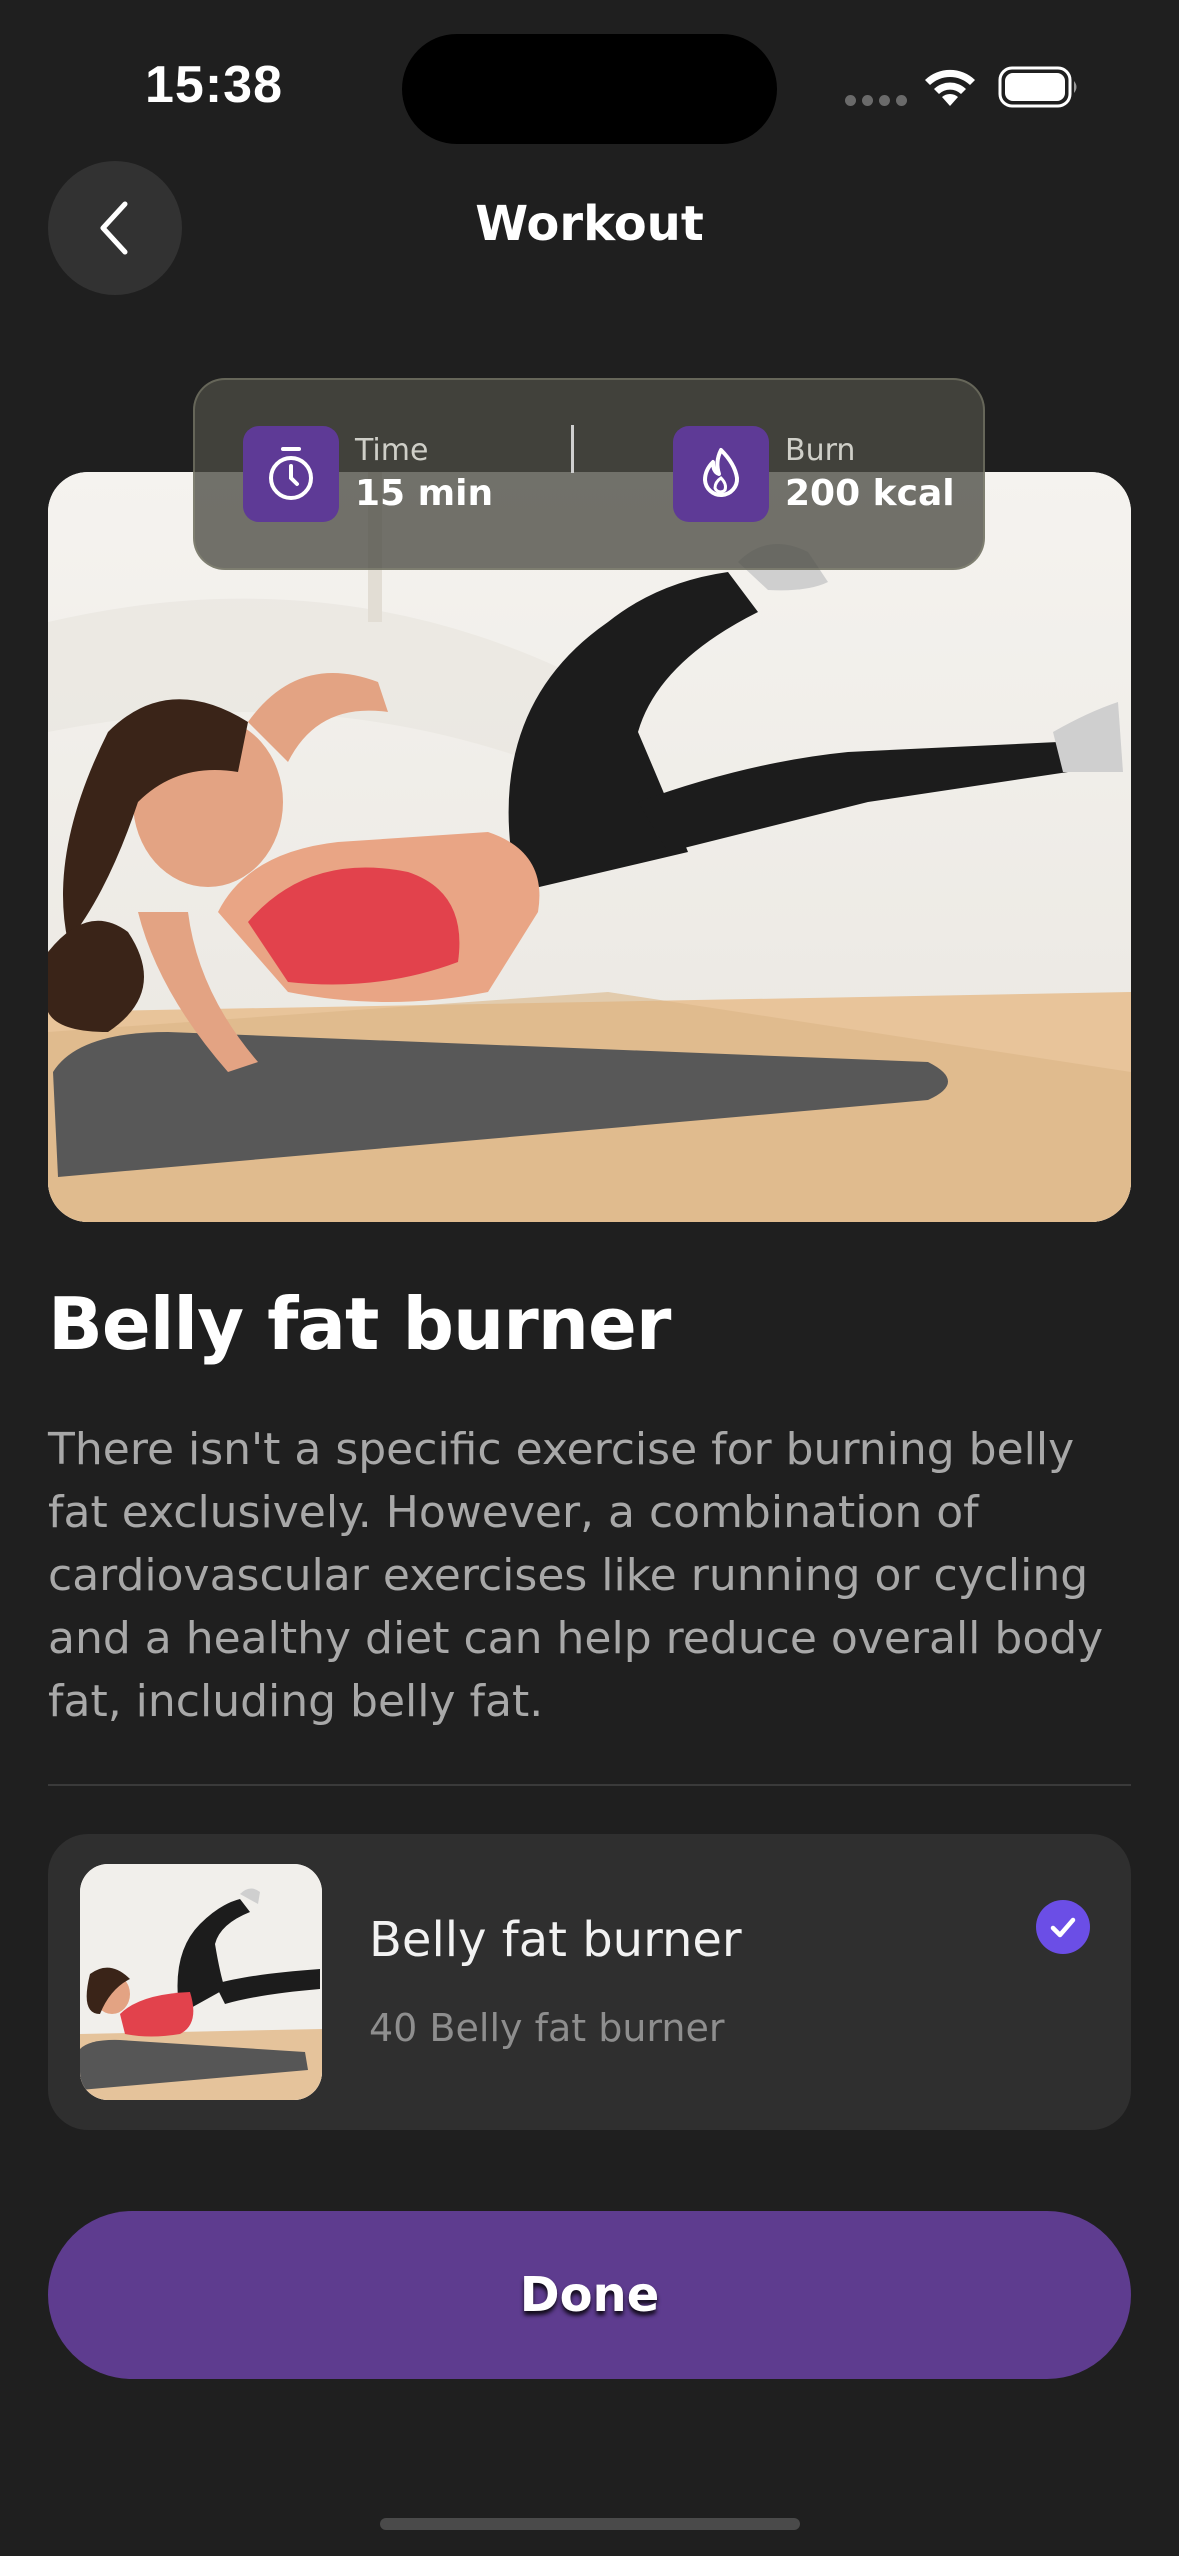 This screenshot has width=1179, height=2556. I want to click on exercise-name: Belly fat burner, so click(555, 1940).